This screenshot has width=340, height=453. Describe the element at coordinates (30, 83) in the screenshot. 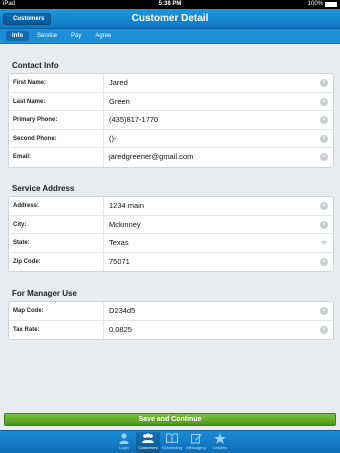

I see `field-label: First Name:` at that location.